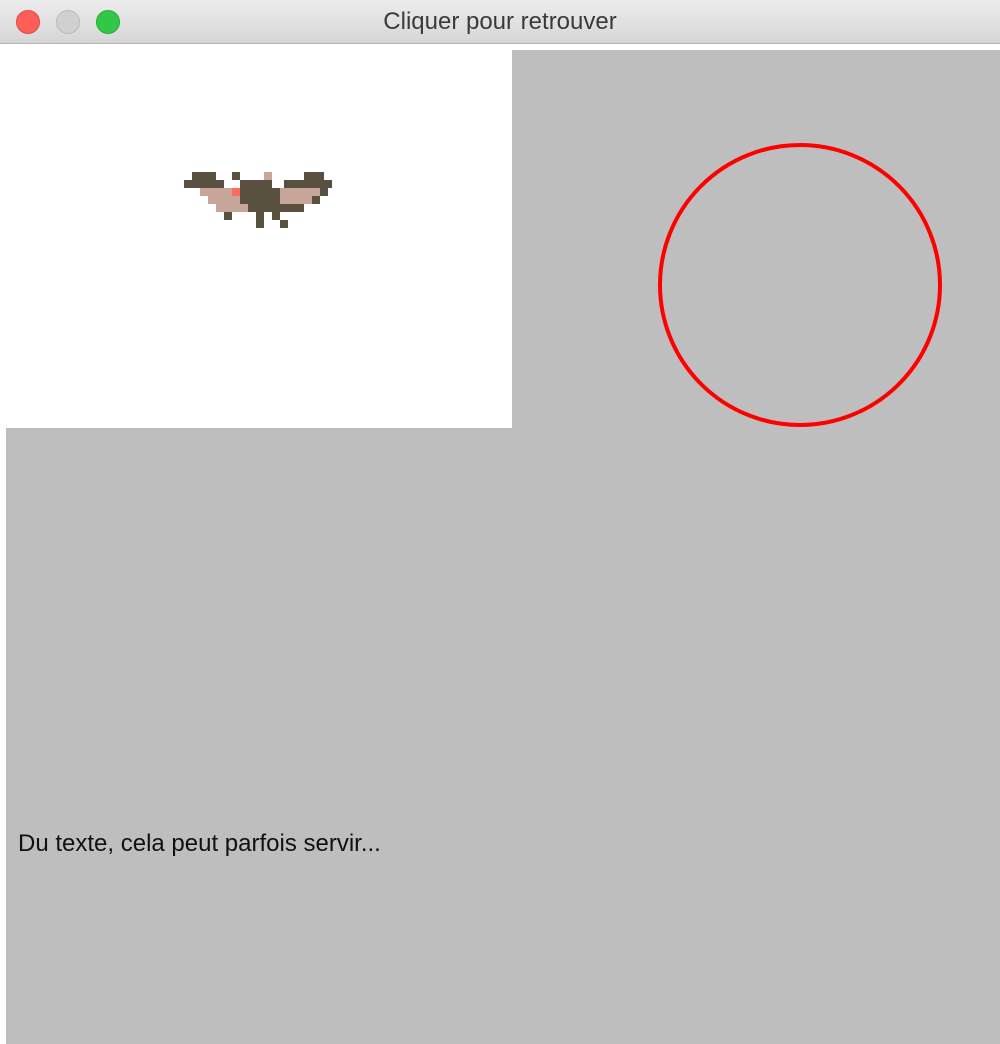 The image size is (1000, 1044). Describe the element at coordinates (800, 285) in the screenshot. I see `circle-shape` at that location.